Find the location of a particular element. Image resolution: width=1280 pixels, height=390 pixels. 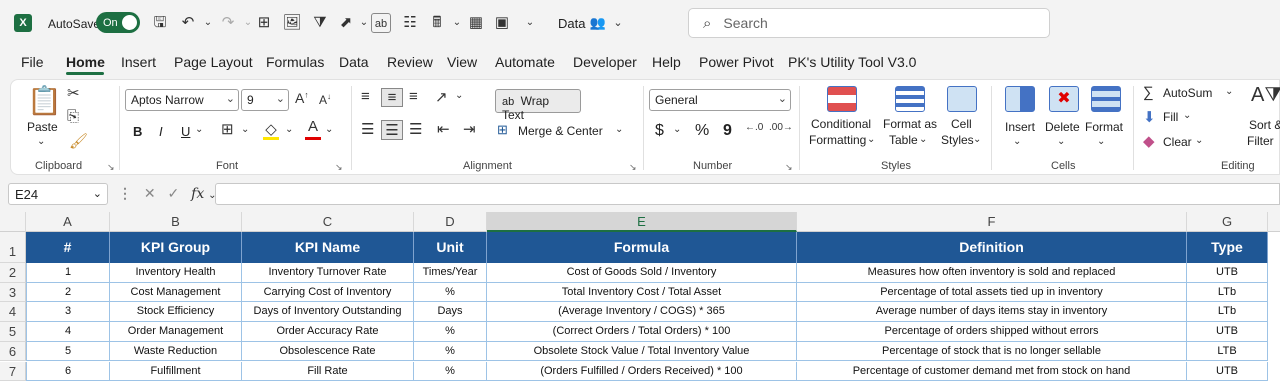

sort-filter-icon: A⧩ is located at coordinates (1265, 95).